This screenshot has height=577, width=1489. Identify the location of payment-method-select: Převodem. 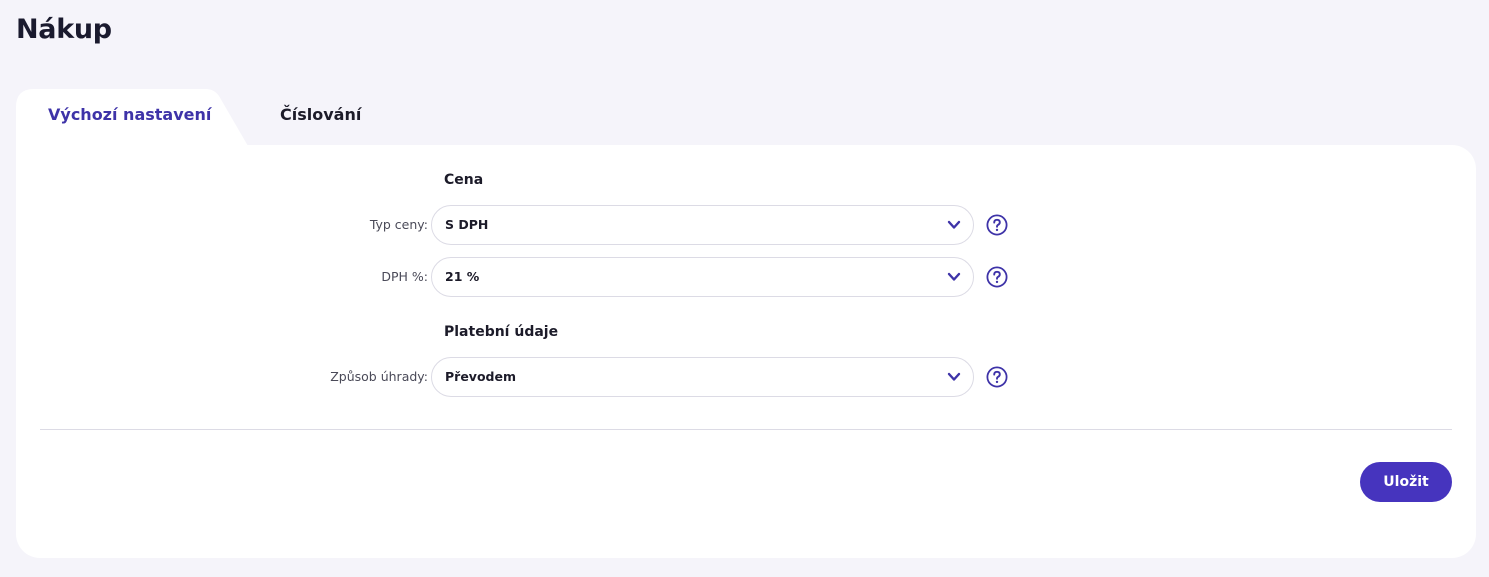
(702, 377).